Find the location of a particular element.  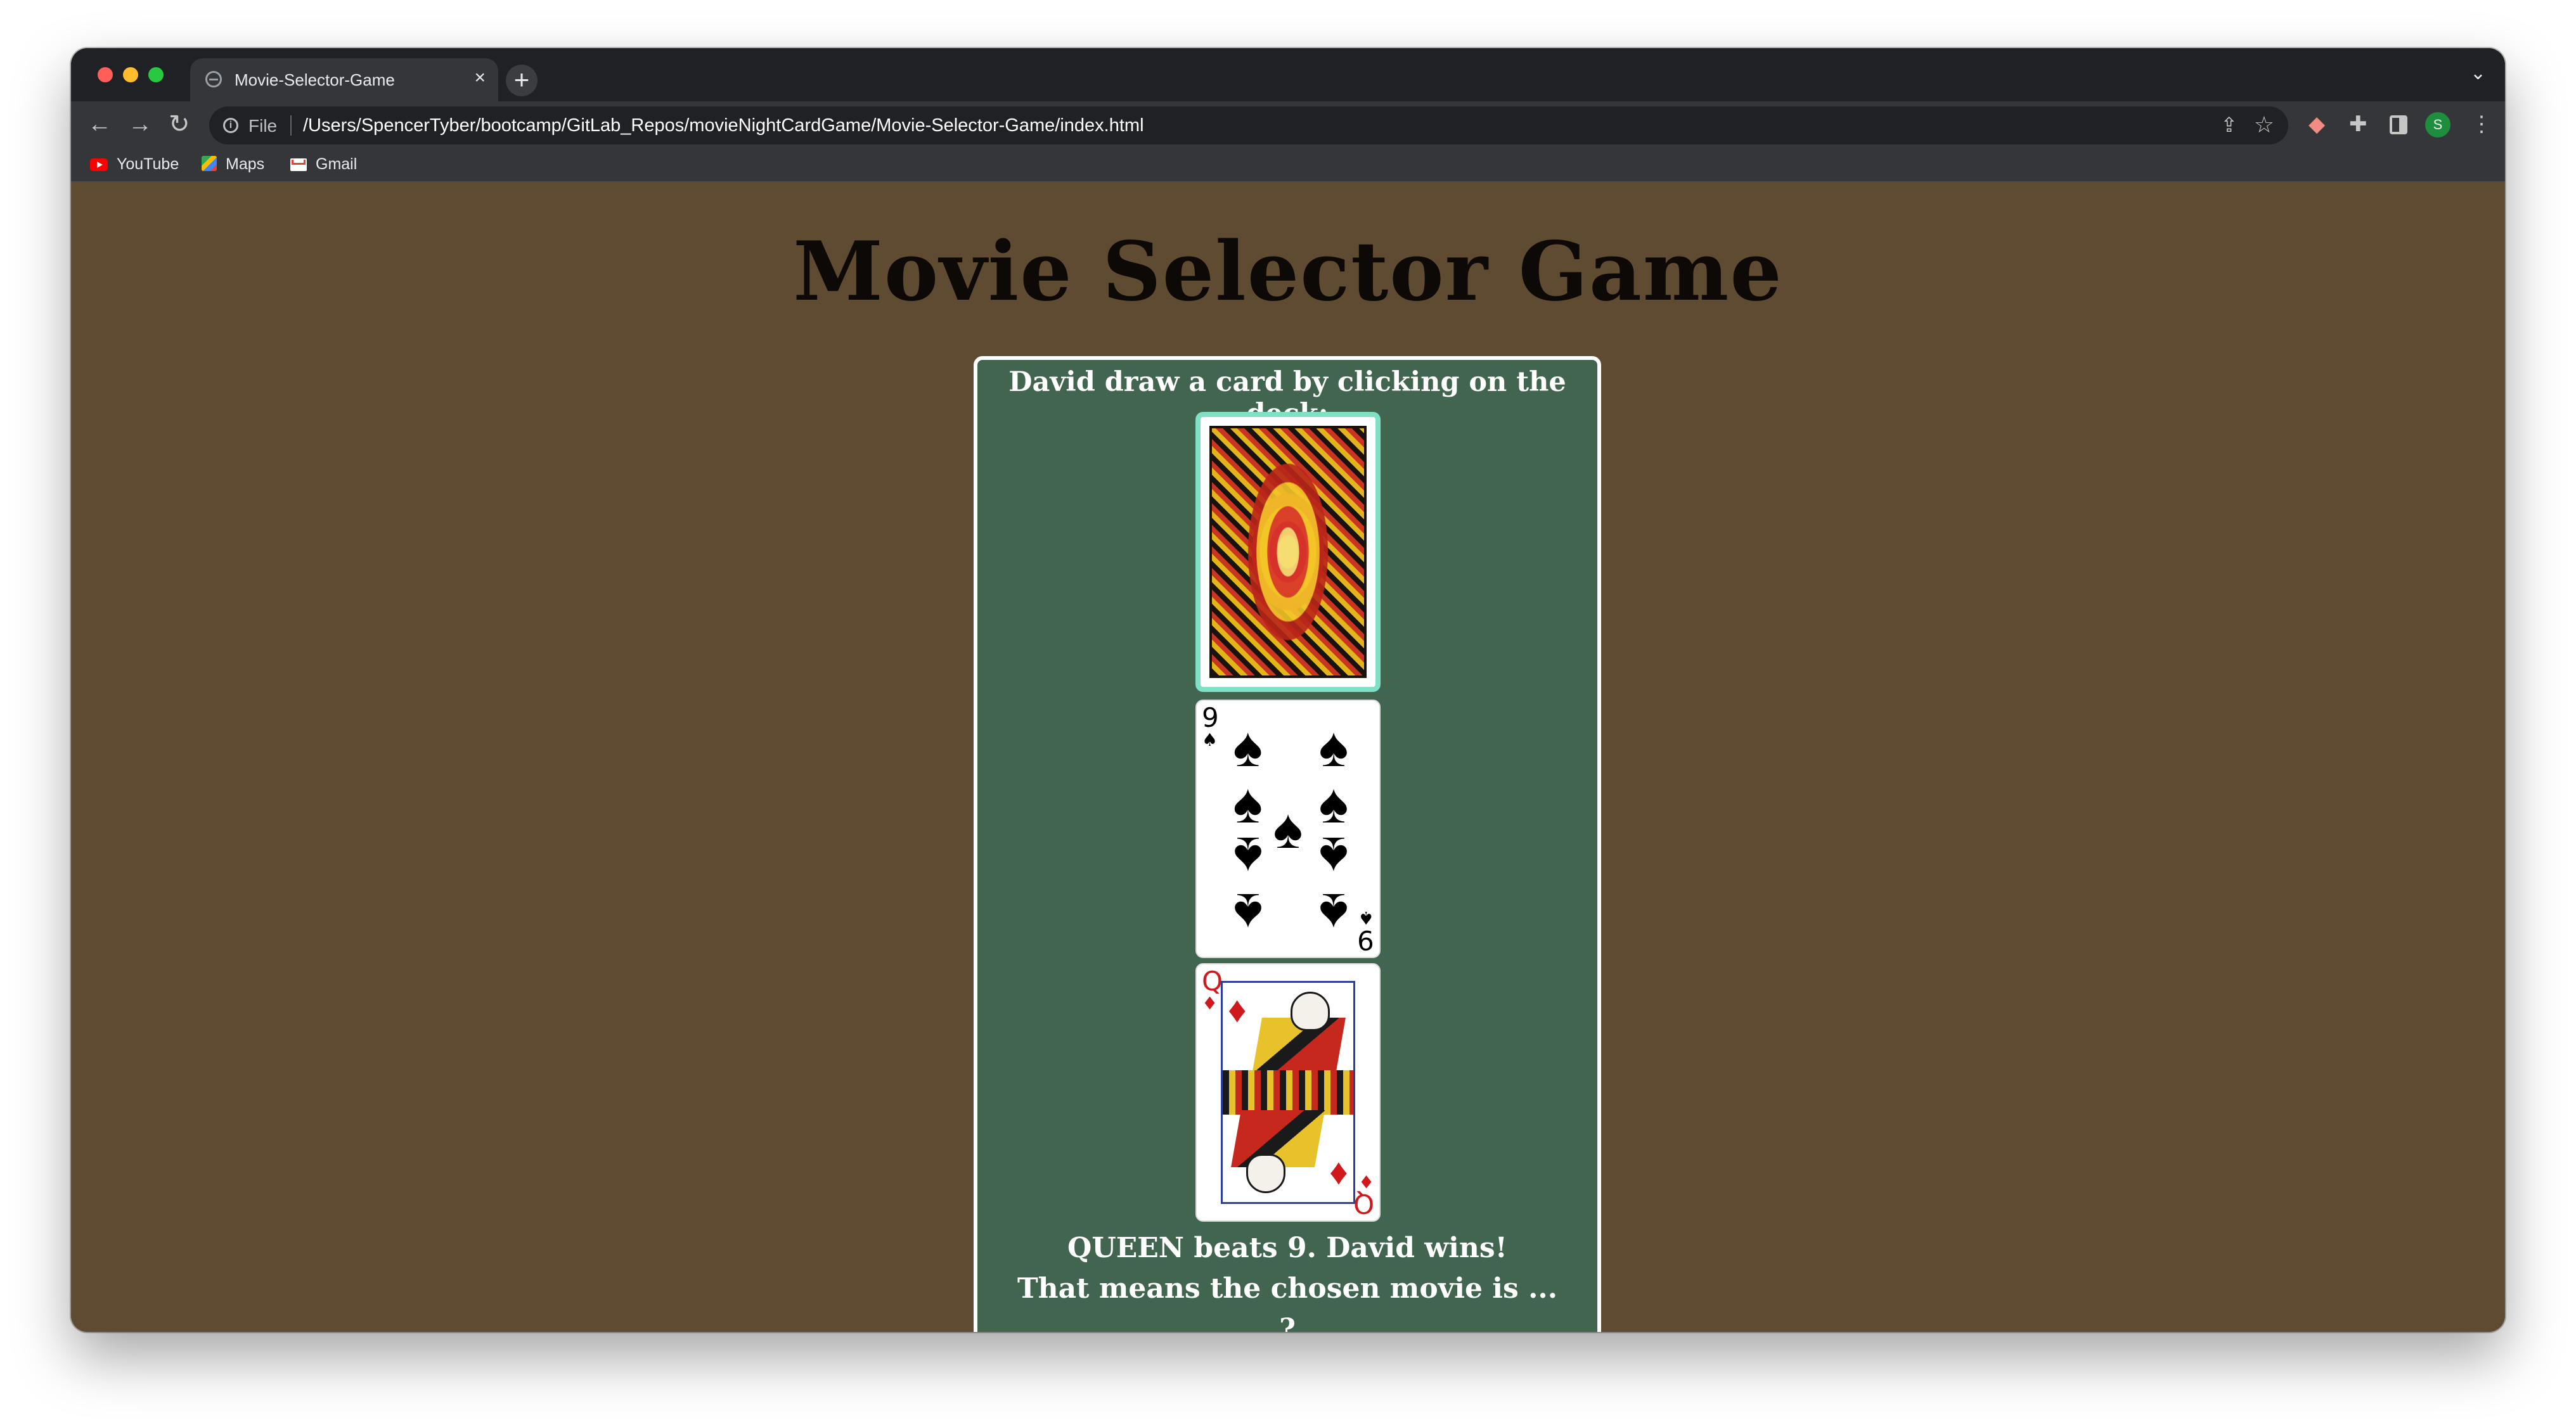

maximize-window-button is located at coordinates (156, 74).